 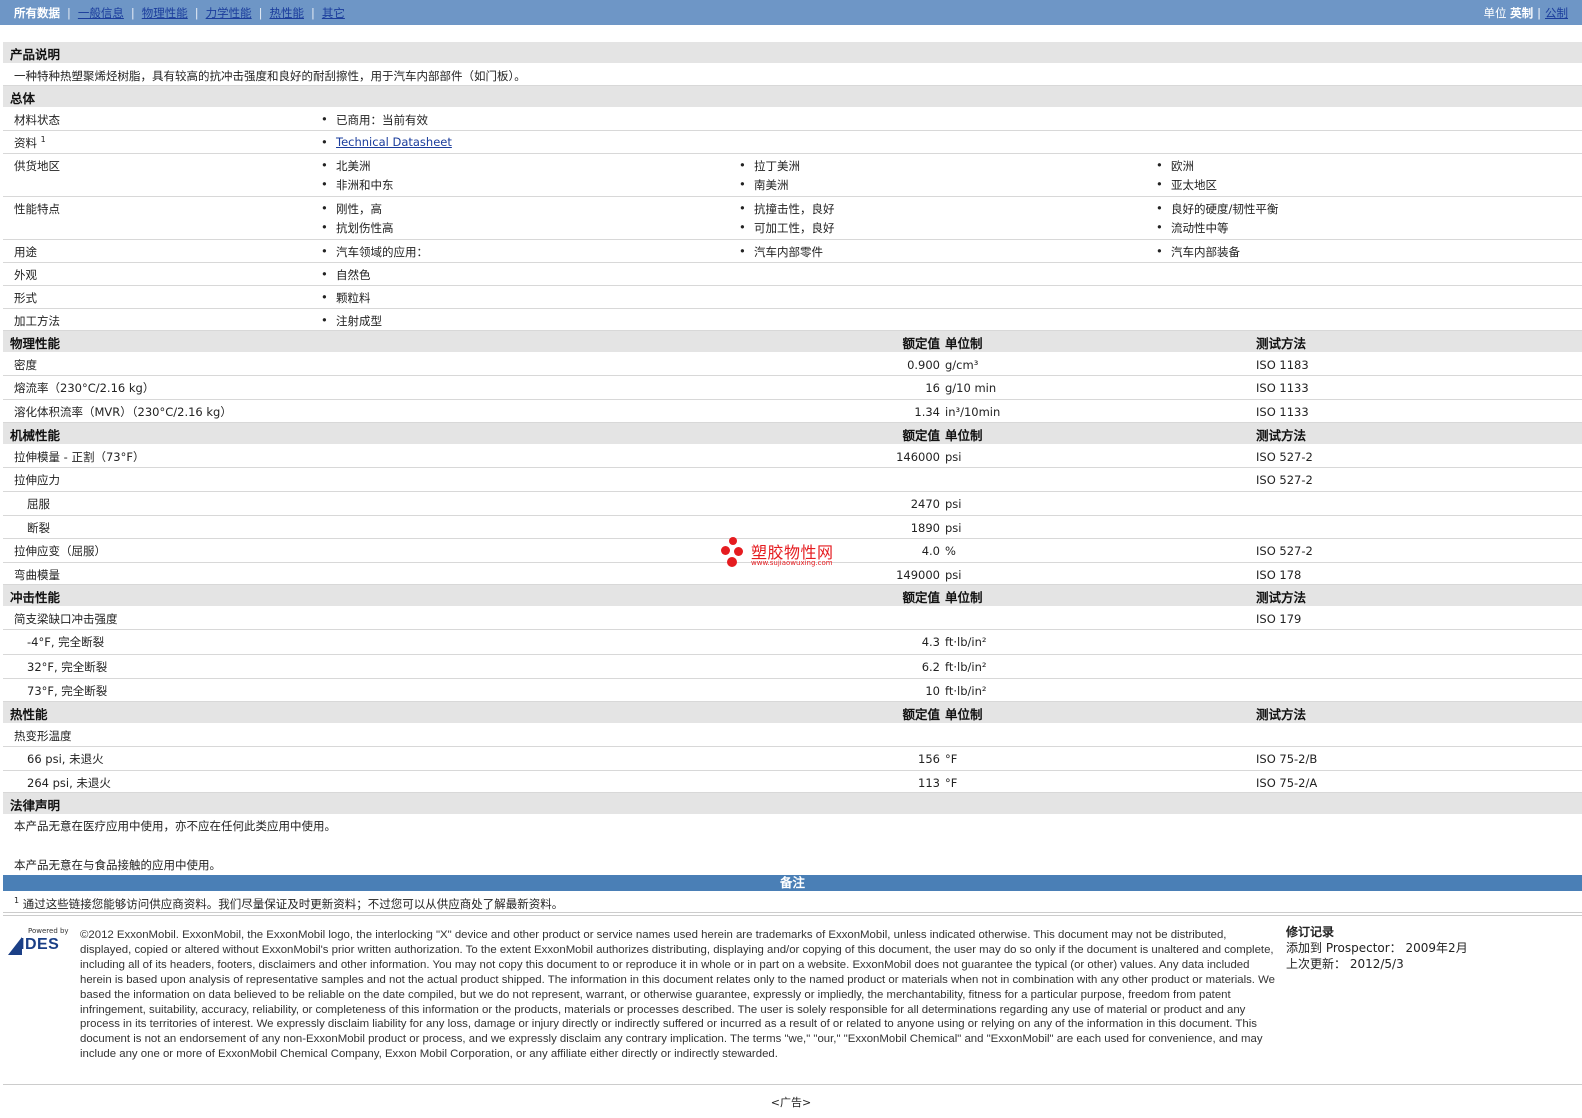 I want to click on property-unit: g/cm³, so click(x=962, y=365).